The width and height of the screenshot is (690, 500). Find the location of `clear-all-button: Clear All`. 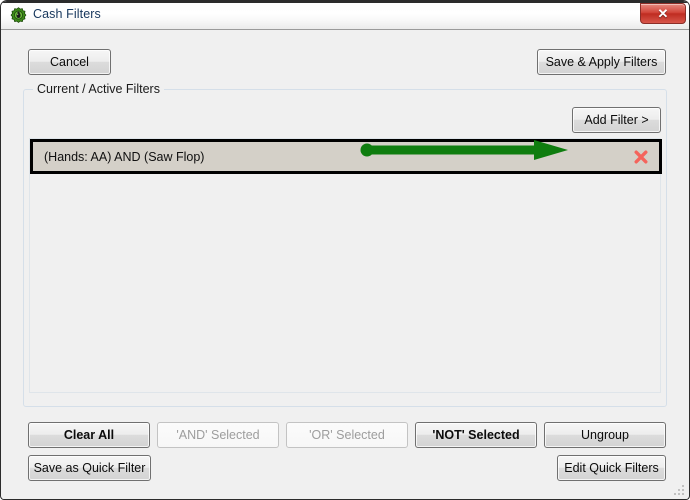

clear-all-button: Clear All is located at coordinates (89, 435).